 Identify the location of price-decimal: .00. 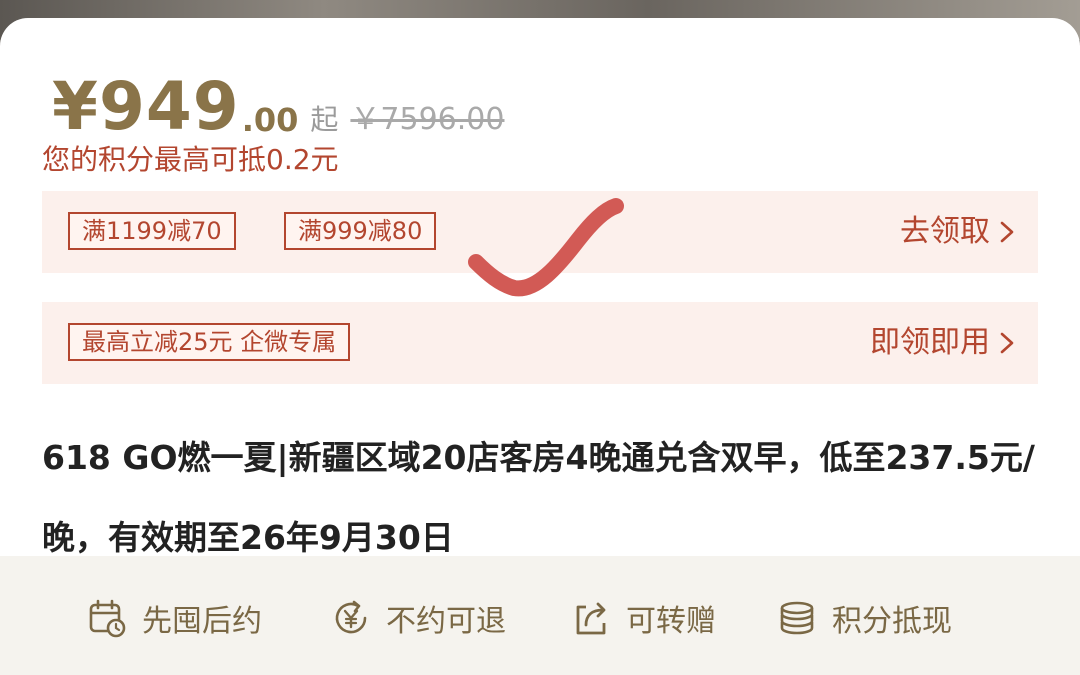
(270, 120).